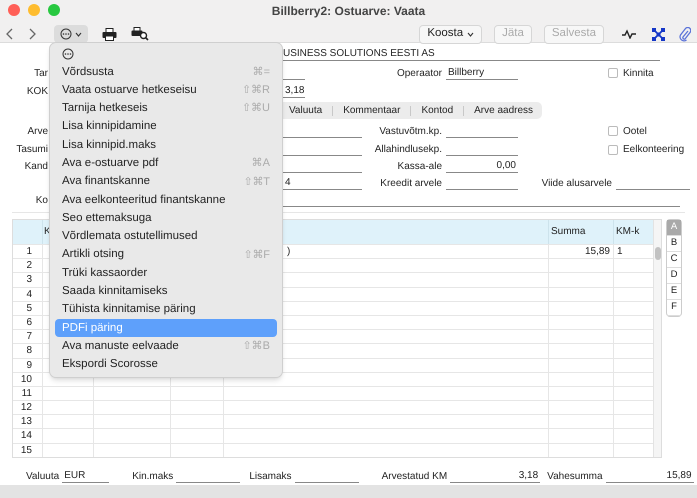 The height and width of the screenshot is (498, 697). Describe the element at coordinates (629, 34) in the screenshot. I see `activity-icon` at that location.